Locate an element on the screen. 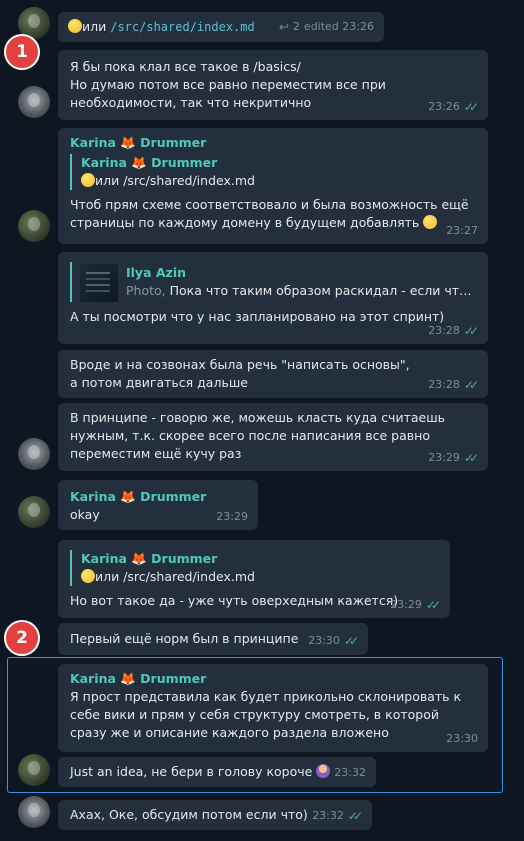 Image resolution: width=524 pixels, height=841 pixels. message-meta: 23:32 is located at coordinates (350, 773).